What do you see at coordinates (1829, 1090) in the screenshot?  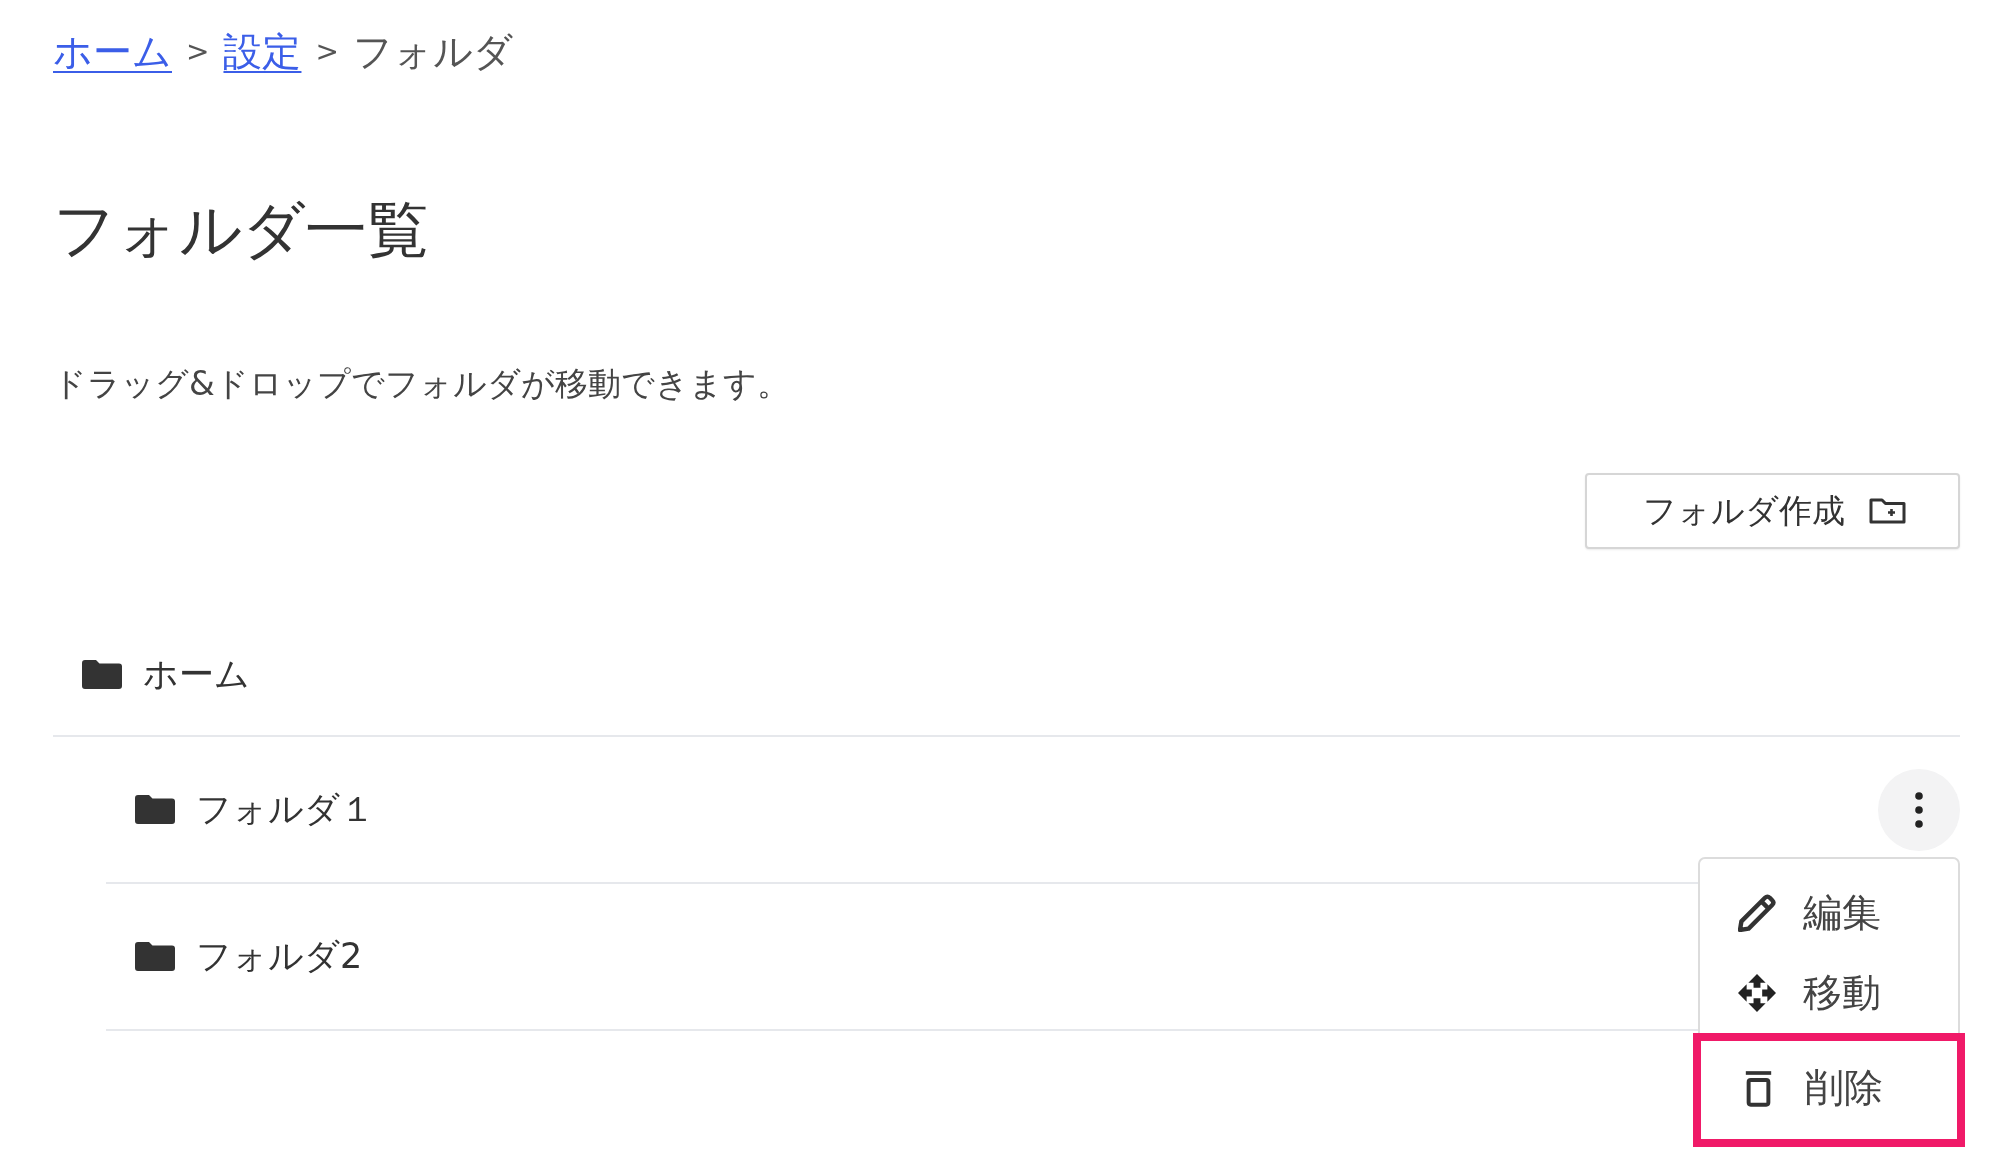 I see `menu-item: 削除` at bounding box center [1829, 1090].